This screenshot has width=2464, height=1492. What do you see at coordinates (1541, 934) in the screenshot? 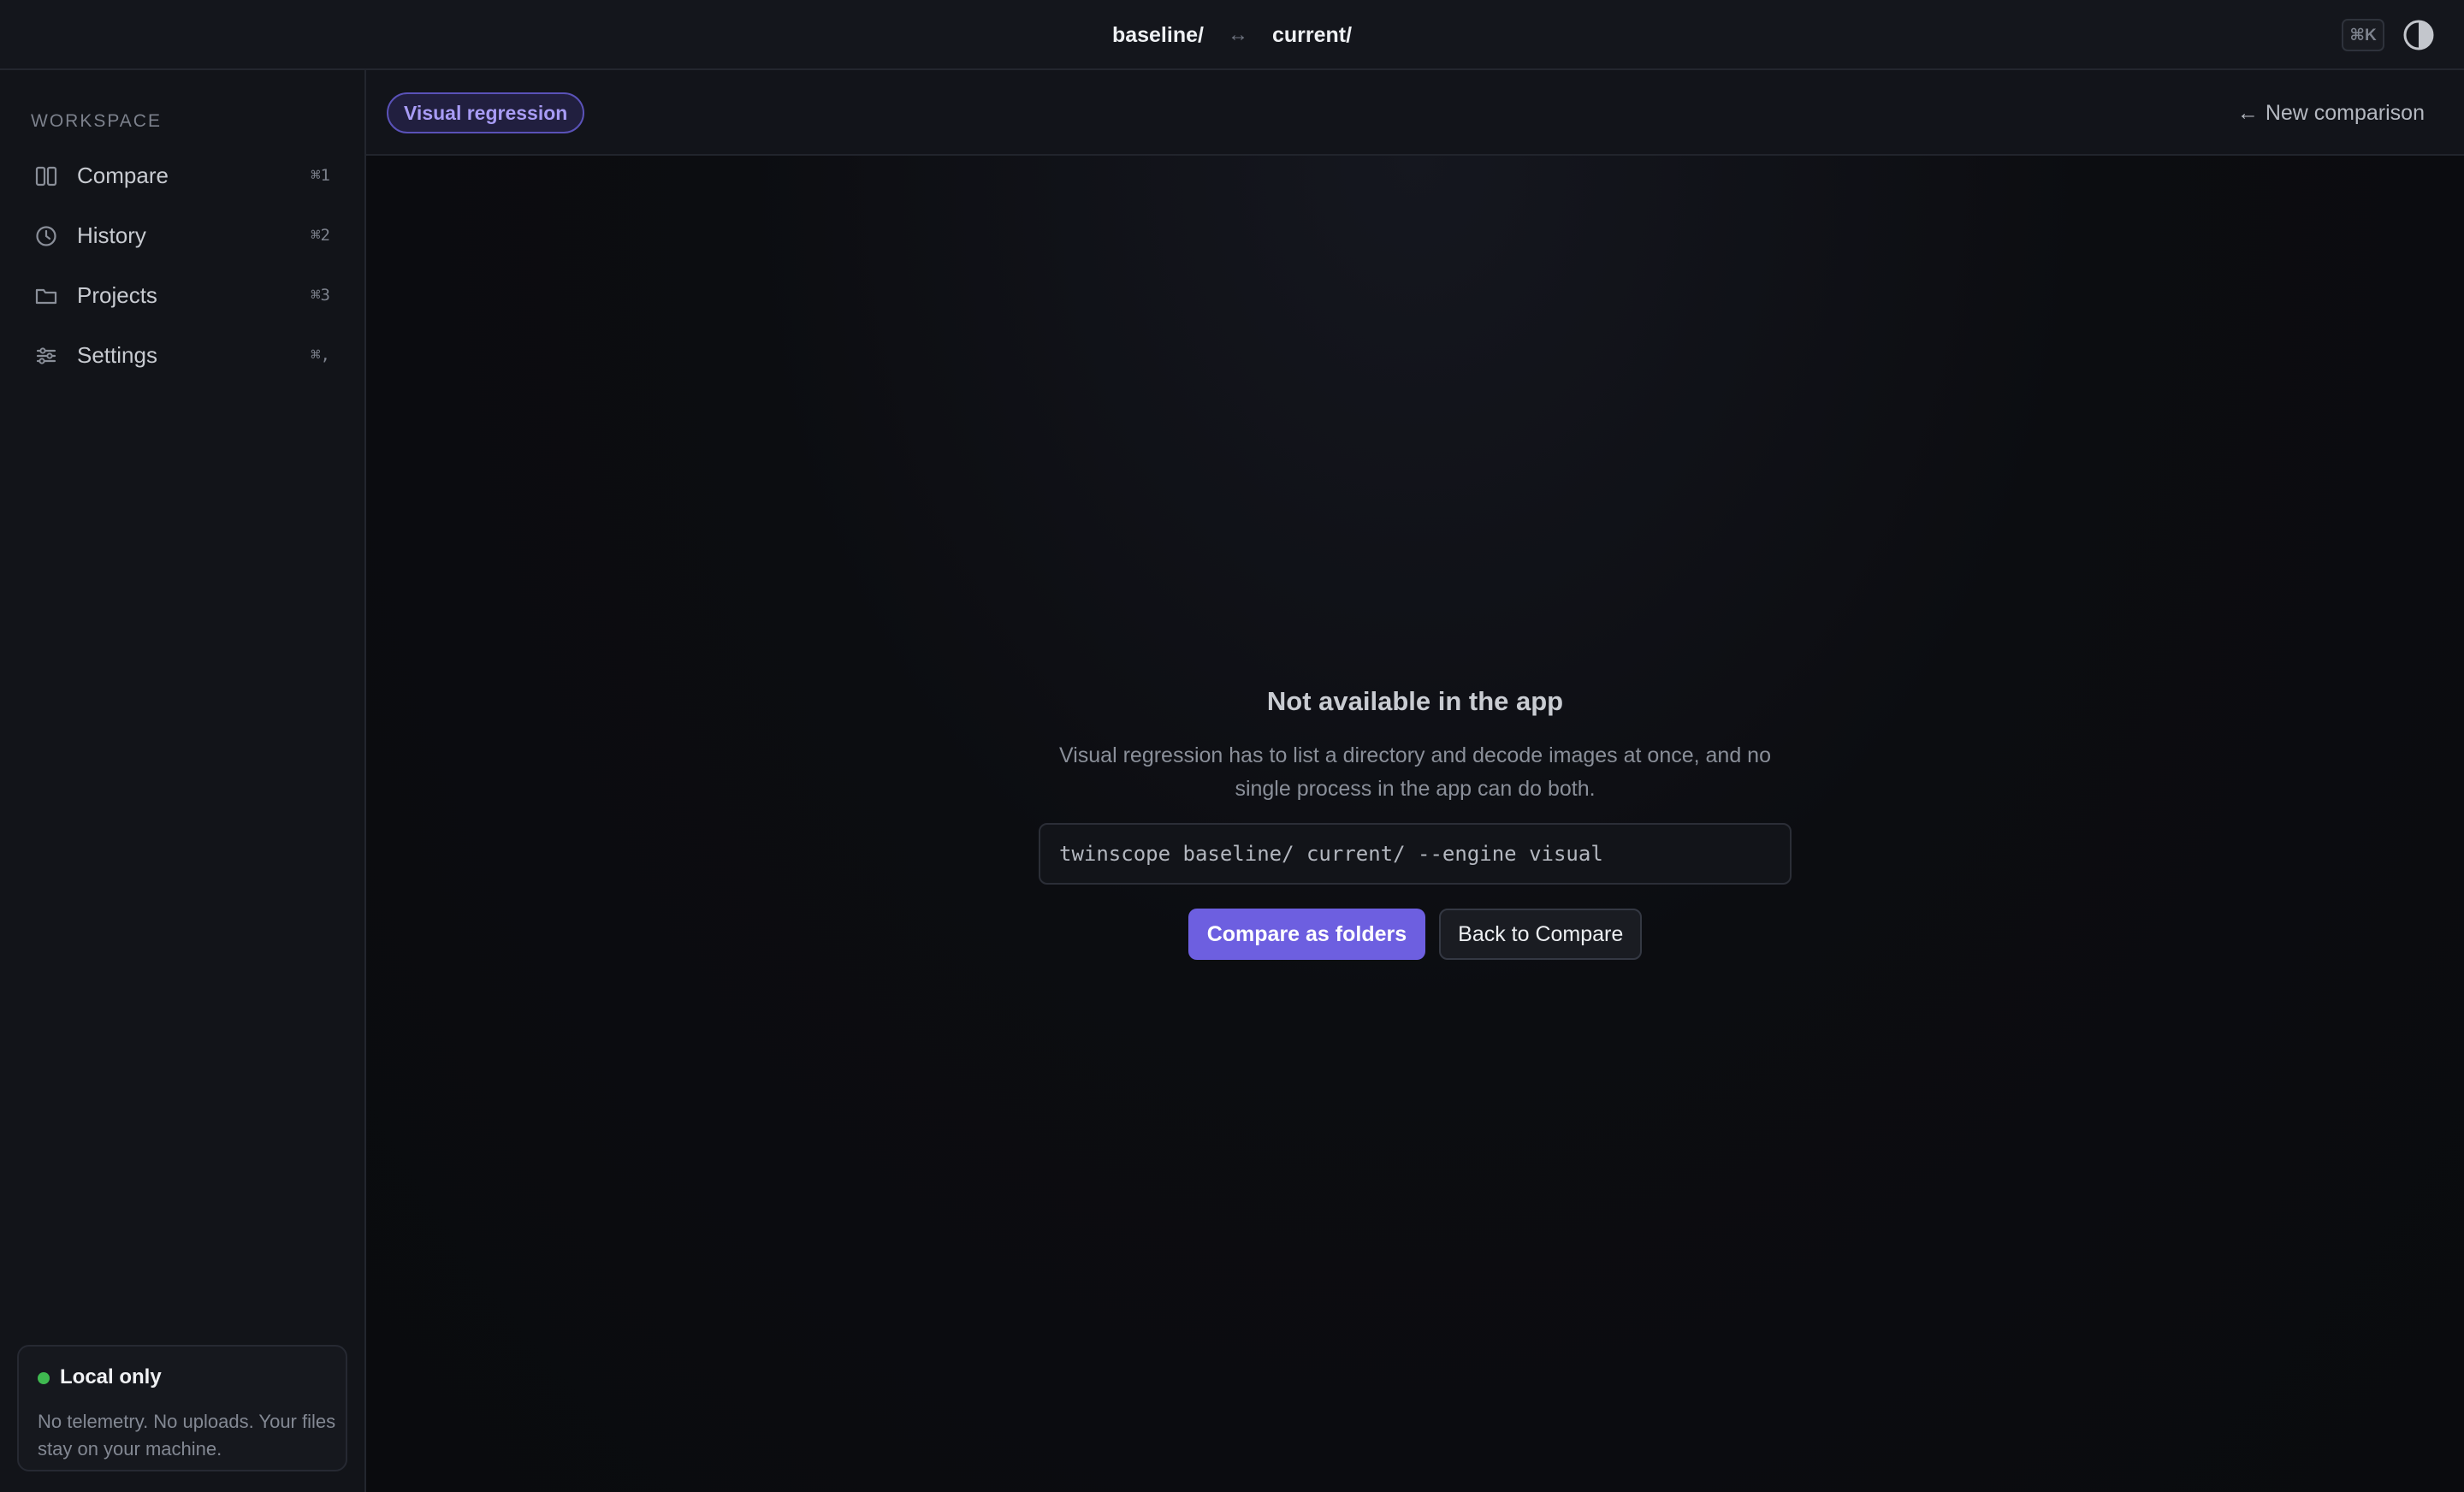
I see `back-to-compare-button: Back to Compare` at bounding box center [1541, 934].